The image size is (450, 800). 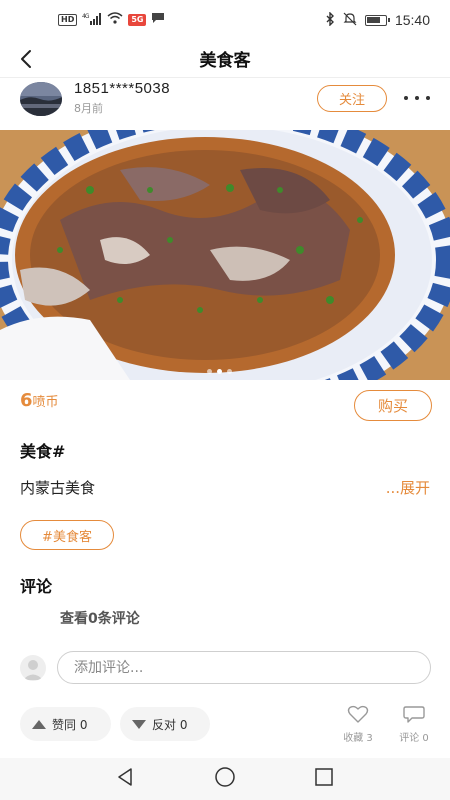 I want to click on hd-badge: HD, so click(x=68, y=20).